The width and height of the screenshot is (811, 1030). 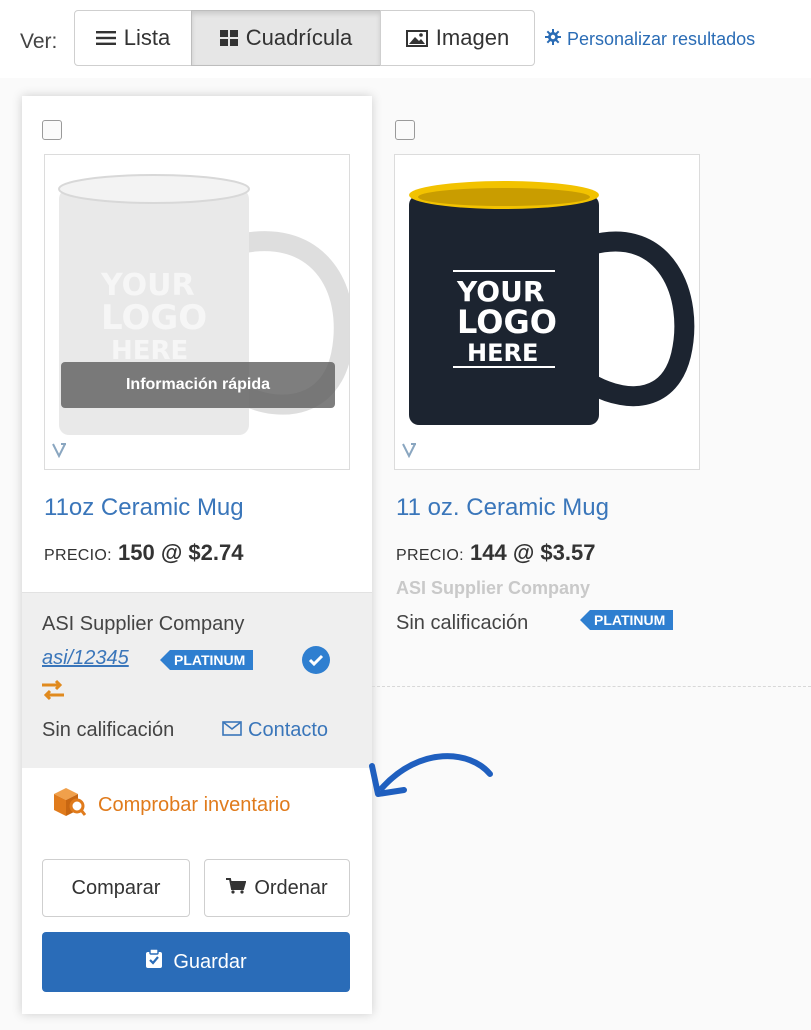 I want to click on product-price: PRECIO: 150 @ $2.74, so click(x=143, y=553).